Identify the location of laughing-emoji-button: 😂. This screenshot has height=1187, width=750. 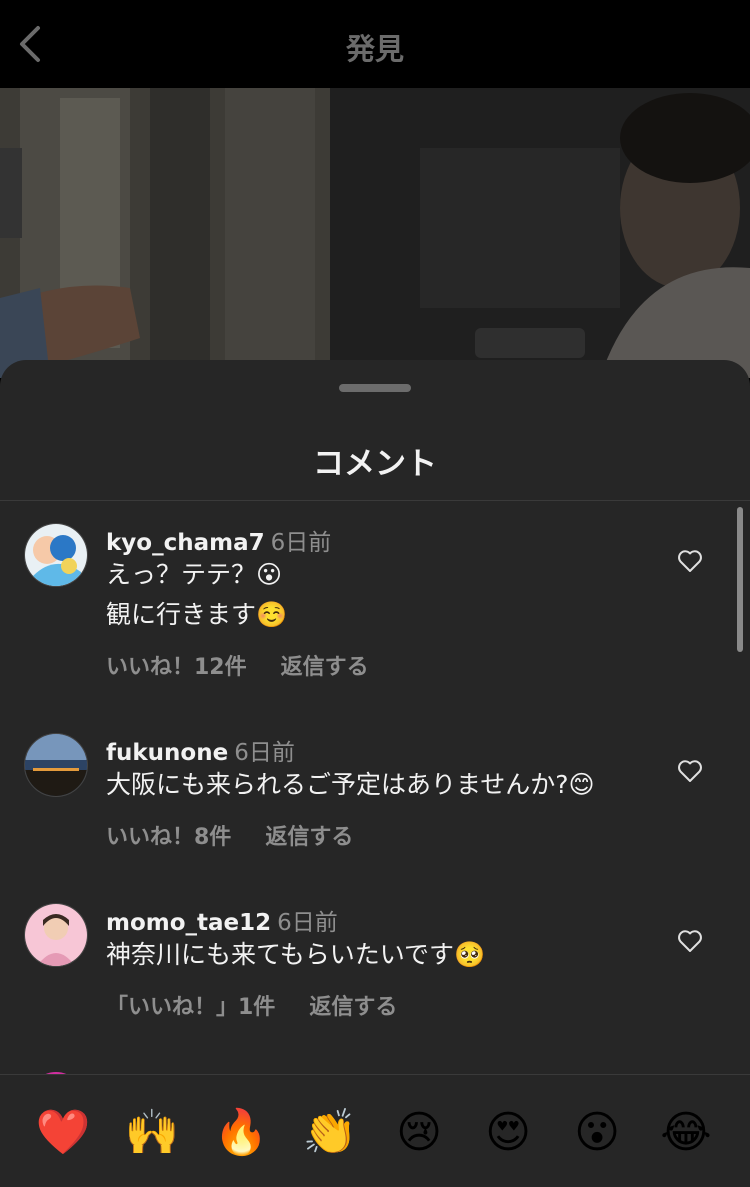
(686, 1133).